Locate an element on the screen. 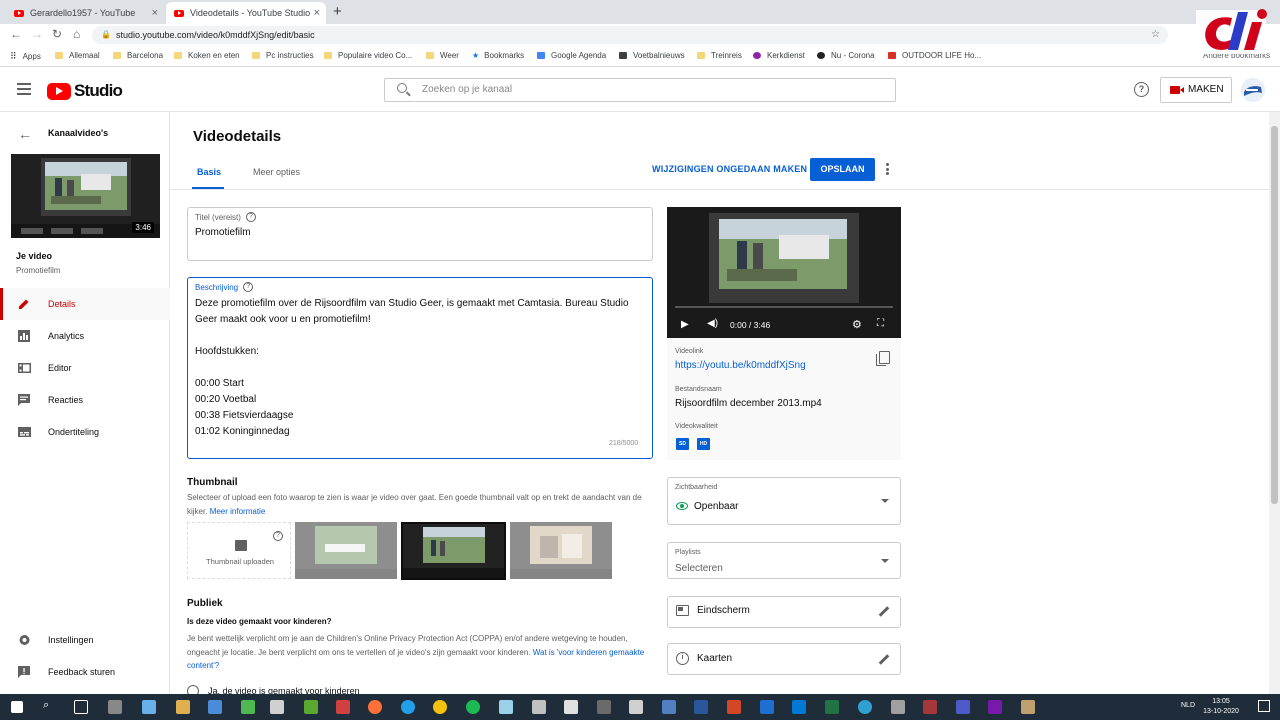  sidebar-item-editor: Editor is located at coordinates (85, 368).